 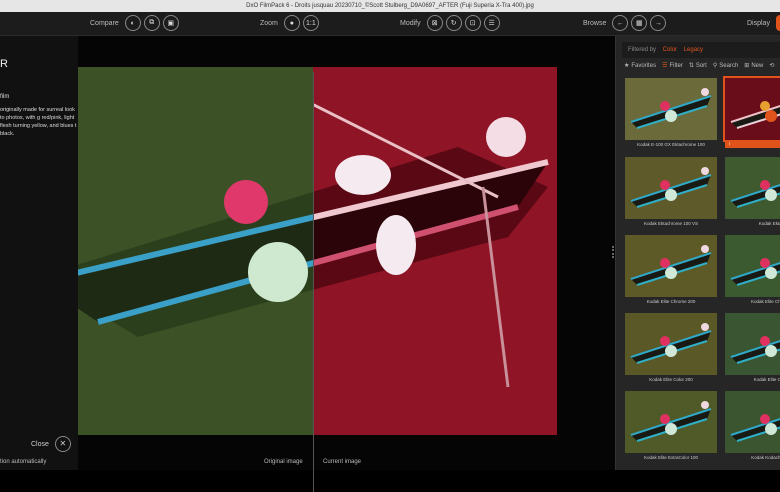 I want to click on compare-split-button: ◐, so click(x=132, y=23).